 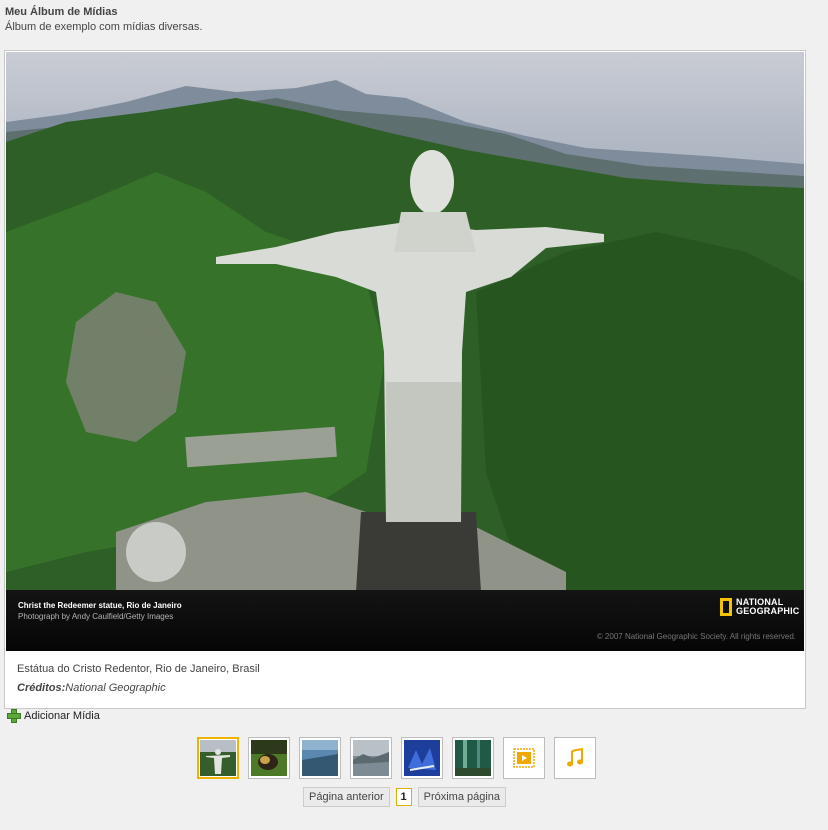 I want to click on music-note-icon, so click(x=575, y=757).